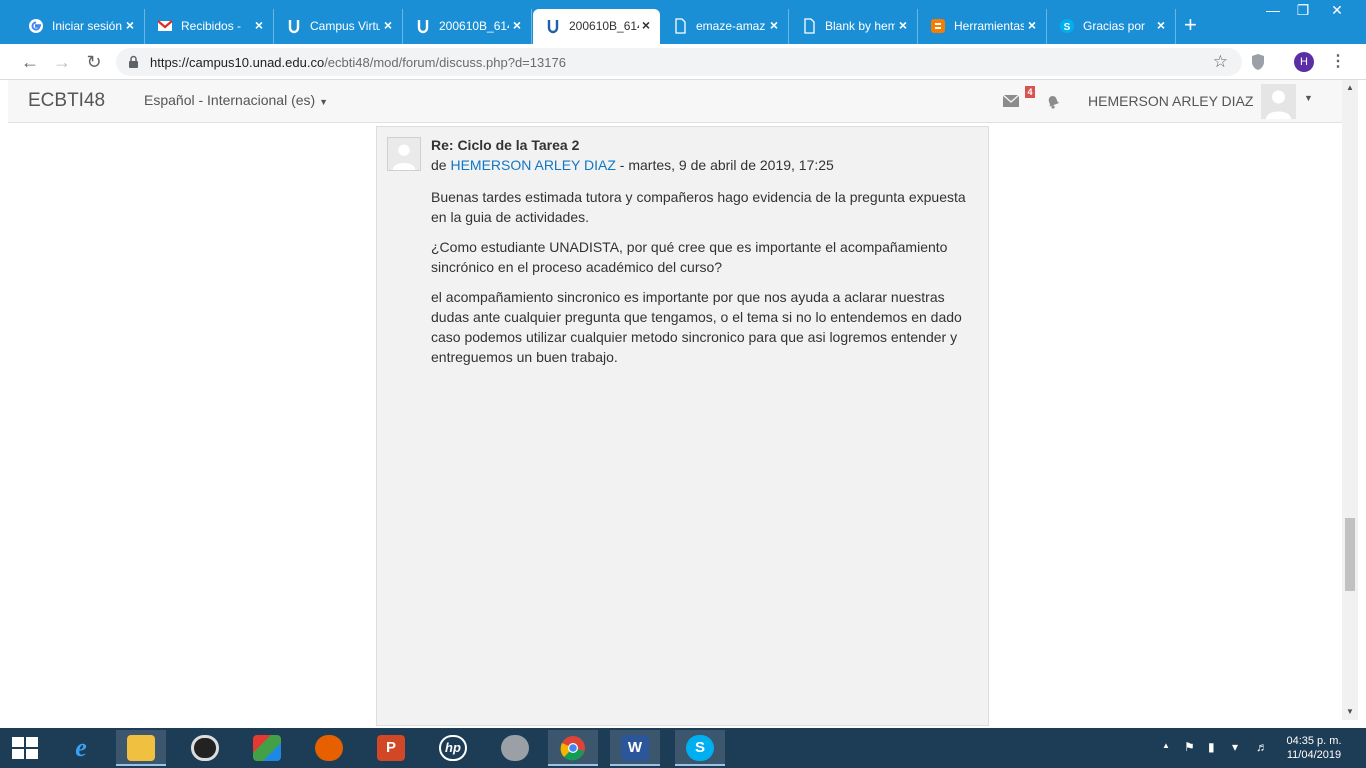 This screenshot has width=1366, height=768. I want to click on scroll-up-arrow-icon: ▲, so click(1350, 88).